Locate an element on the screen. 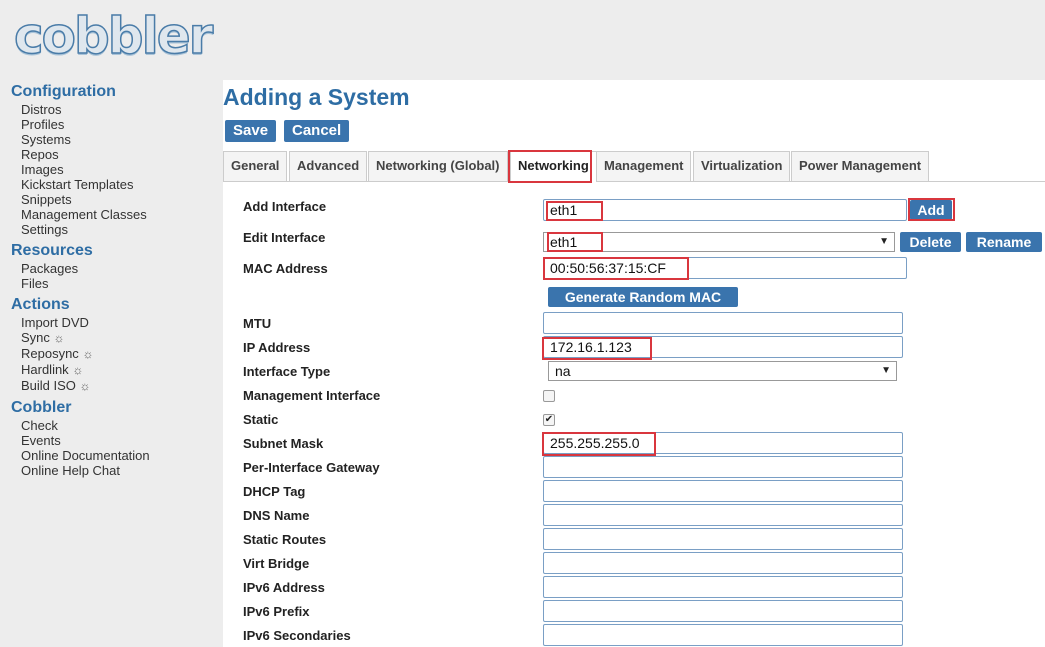  sidebar-heading: Cobbler is located at coordinates (41, 407).